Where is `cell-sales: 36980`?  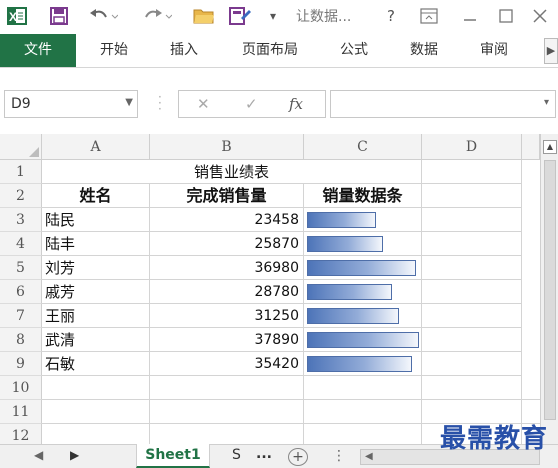 cell-sales: 36980 is located at coordinates (227, 268).